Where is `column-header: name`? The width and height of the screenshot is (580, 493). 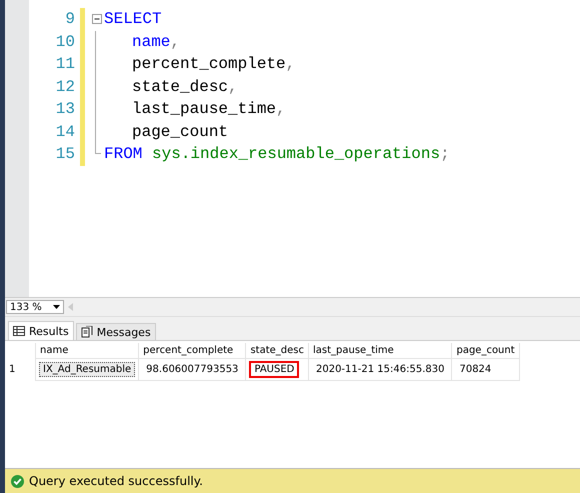 column-header: name is located at coordinates (87, 350).